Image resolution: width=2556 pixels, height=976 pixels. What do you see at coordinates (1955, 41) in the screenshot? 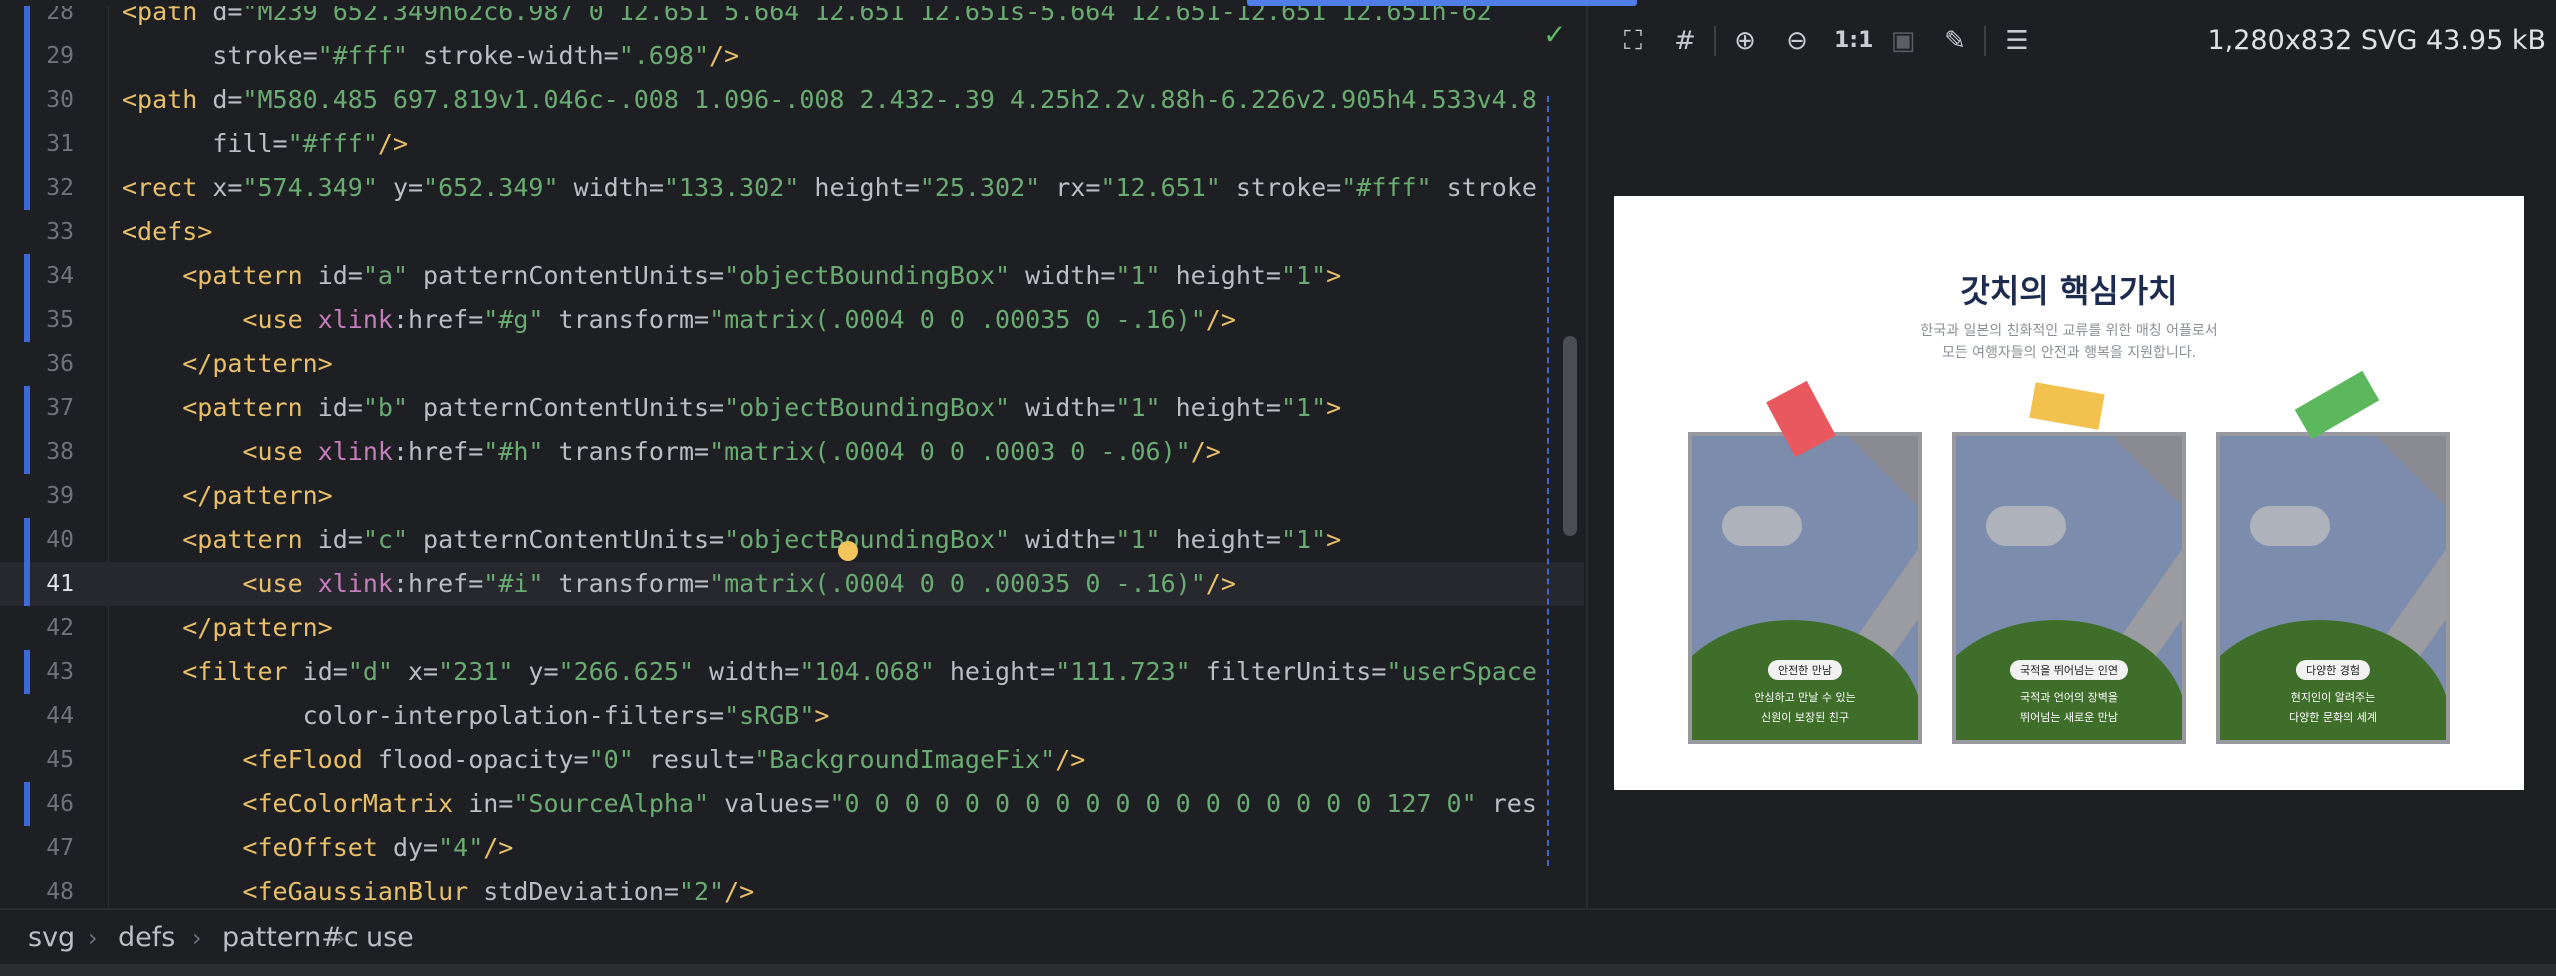
I see `color-picker-icon: ✎` at bounding box center [1955, 41].